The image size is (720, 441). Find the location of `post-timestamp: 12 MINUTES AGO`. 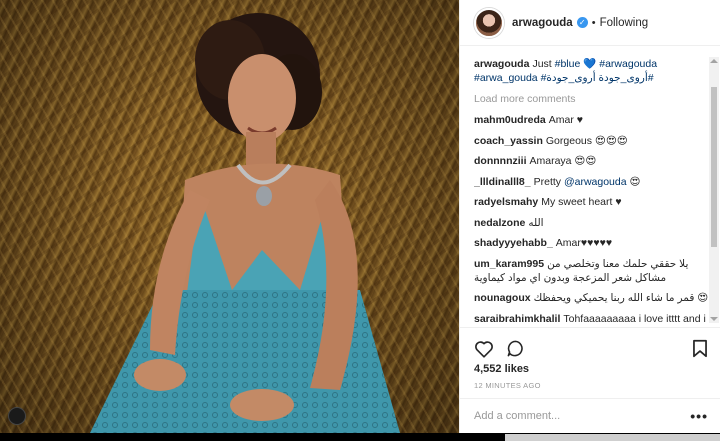

post-timestamp: 12 MINUTES AGO is located at coordinates (507, 385).